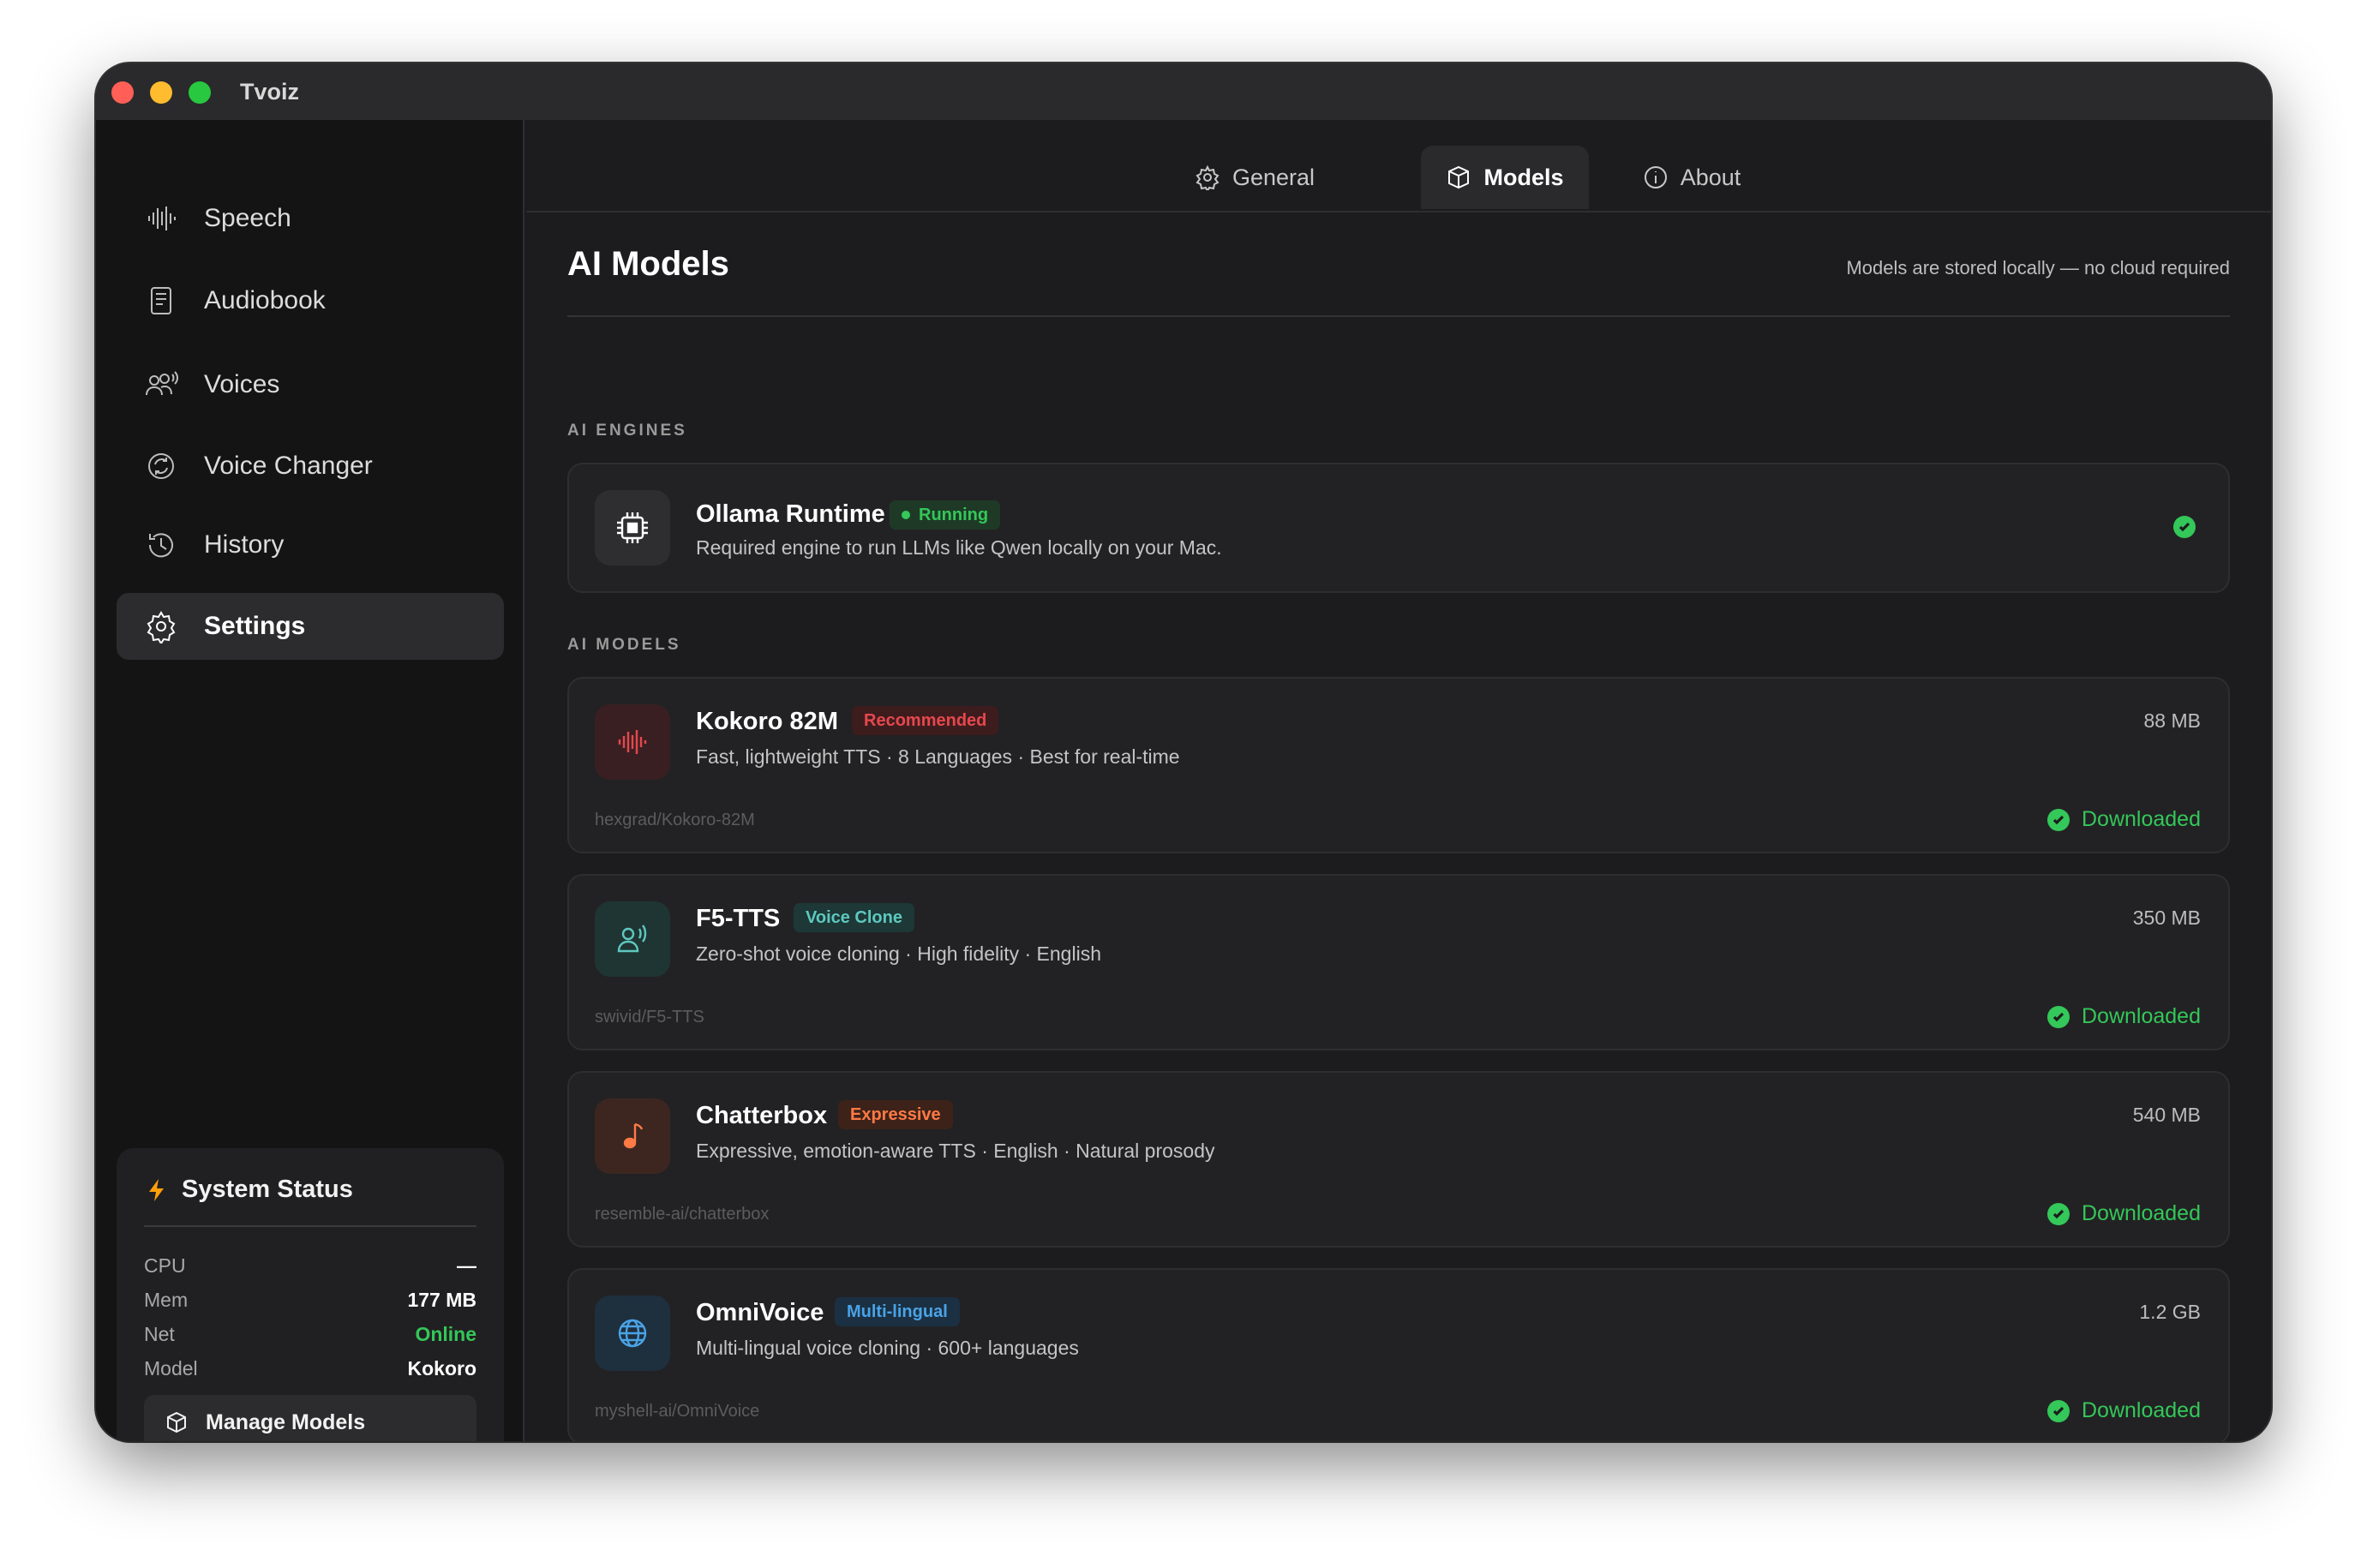 This screenshot has width=2367, height=1568. Describe the element at coordinates (122, 92) in the screenshot. I see `close-window-button` at that location.